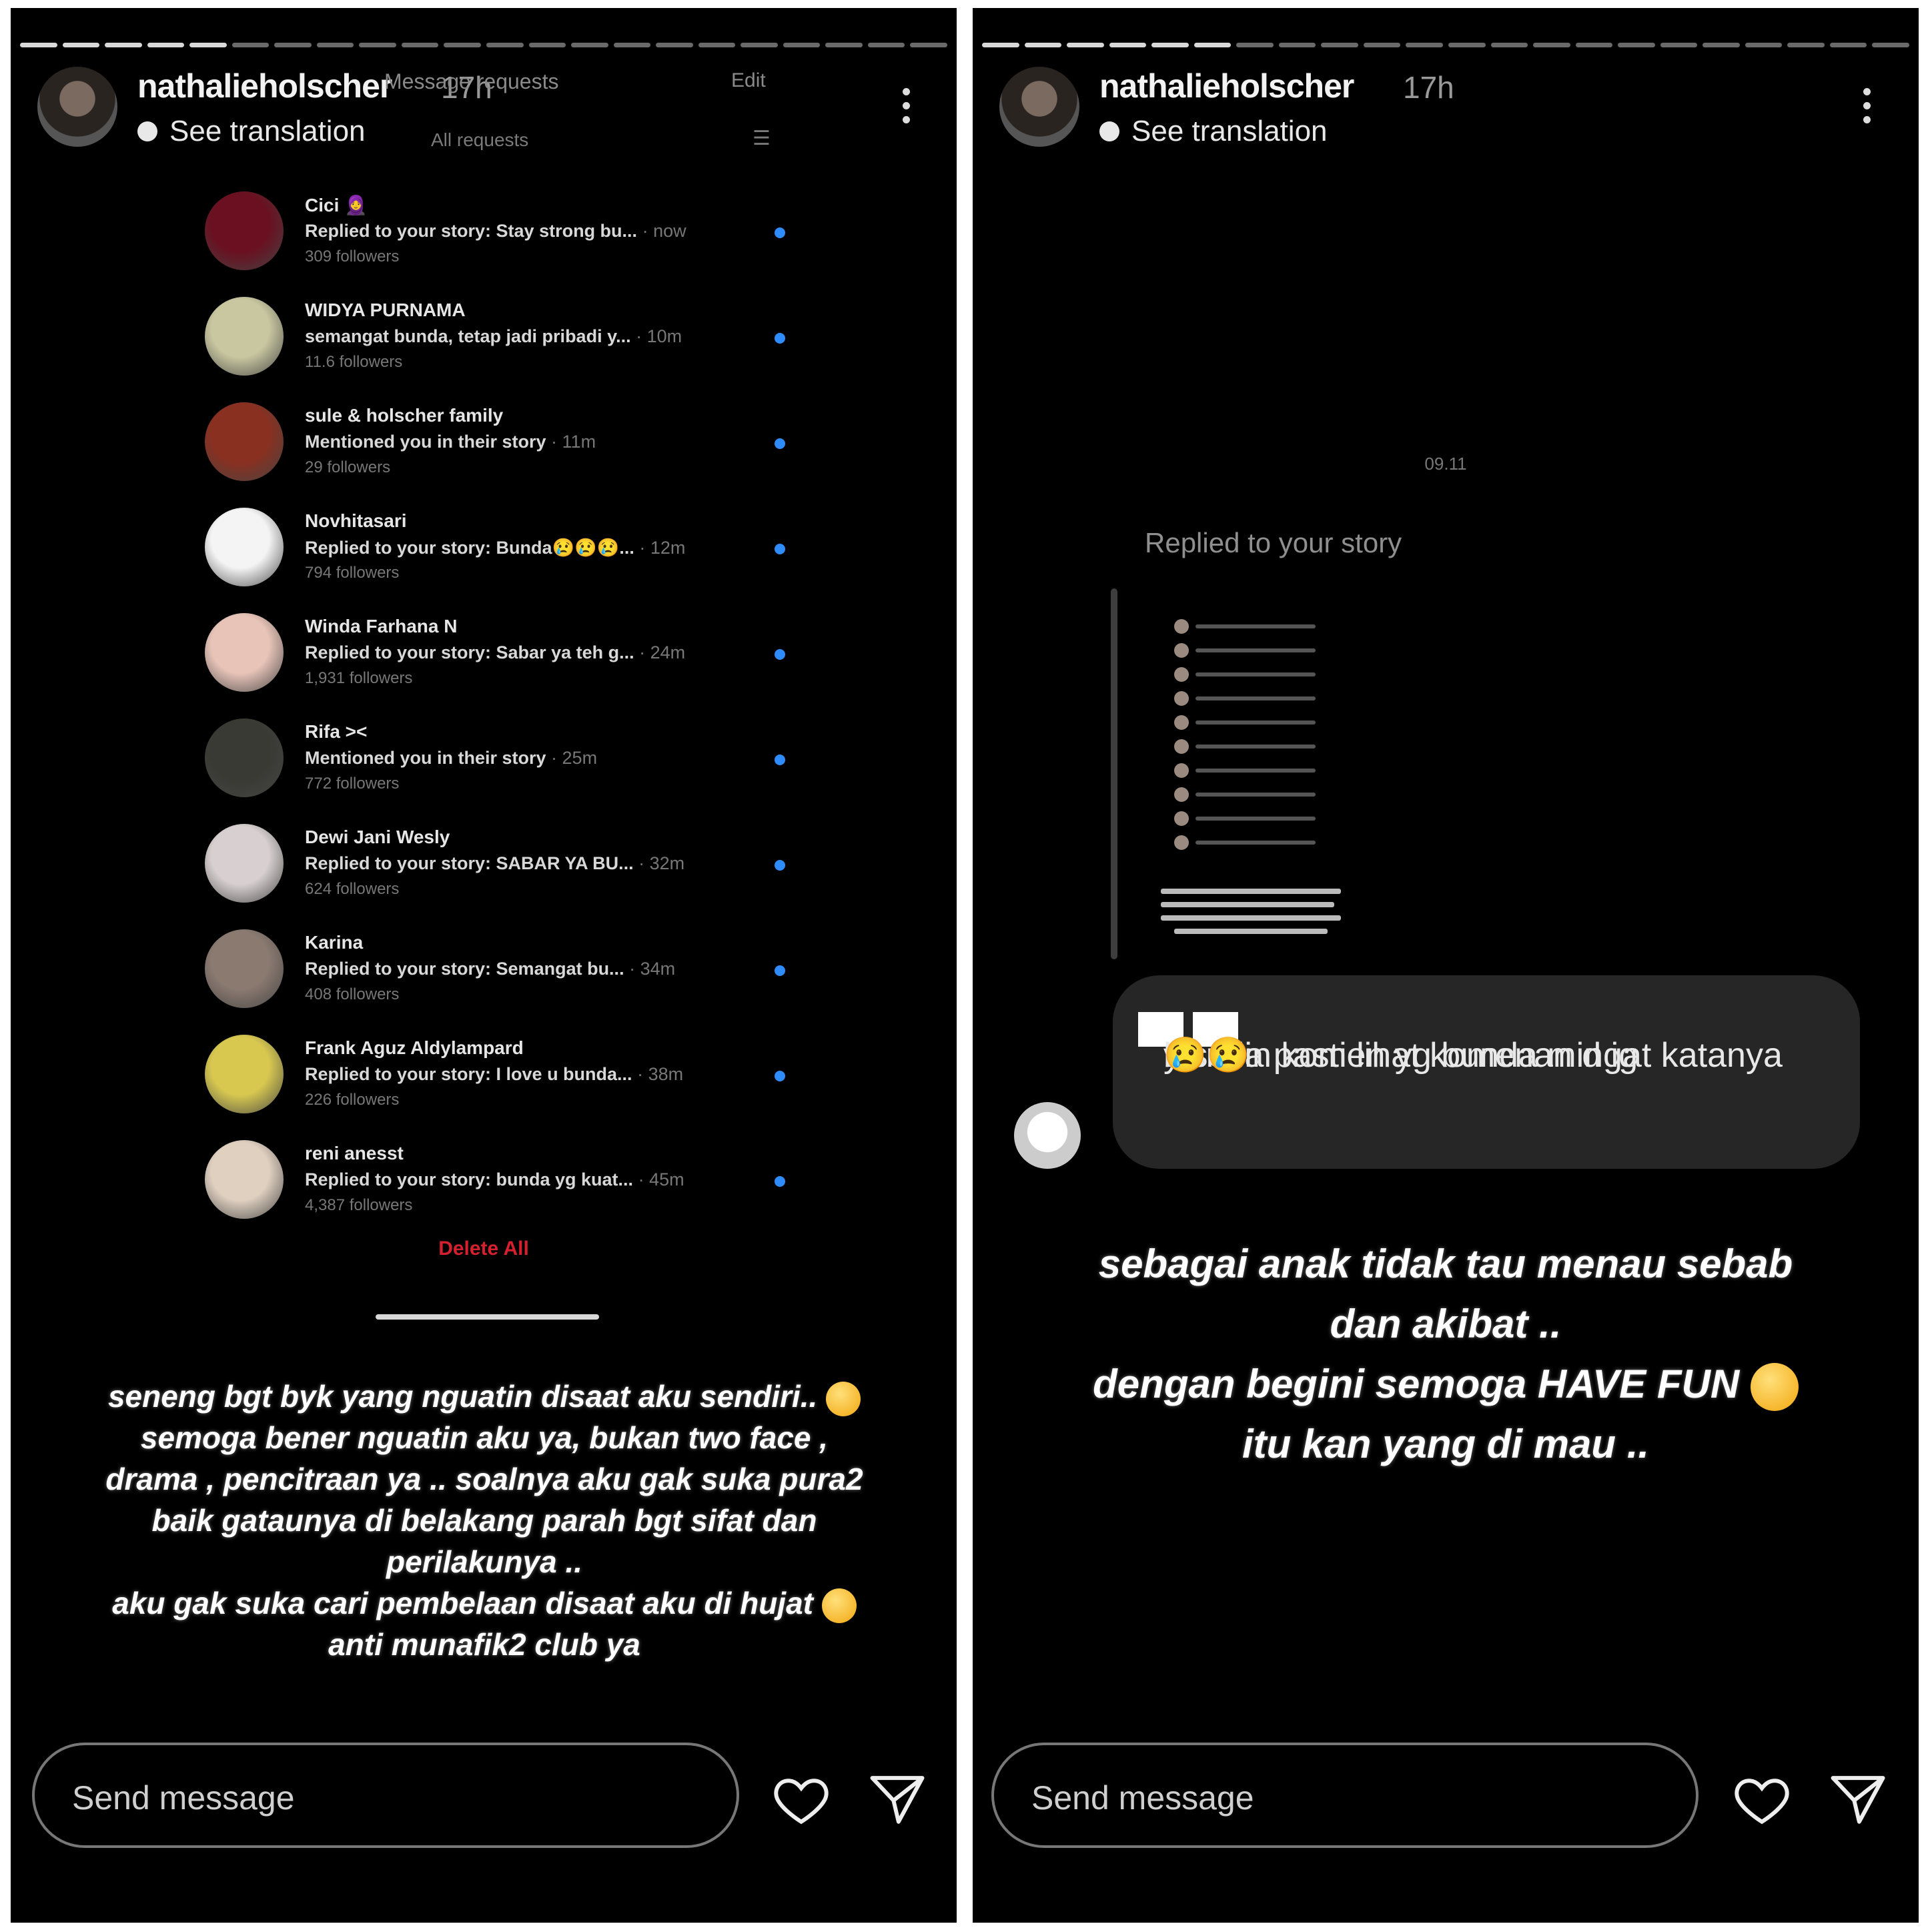  I want to click on caption-line: anti munafik2 club ya, so click(484, 1645).